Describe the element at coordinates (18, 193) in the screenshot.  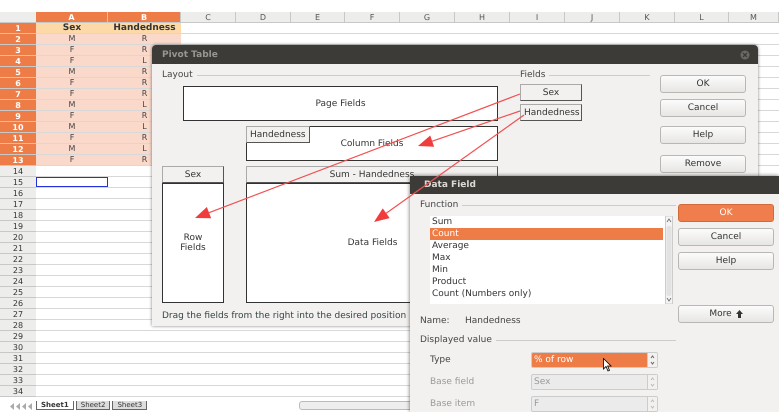
I see `row-header: 16` at that location.